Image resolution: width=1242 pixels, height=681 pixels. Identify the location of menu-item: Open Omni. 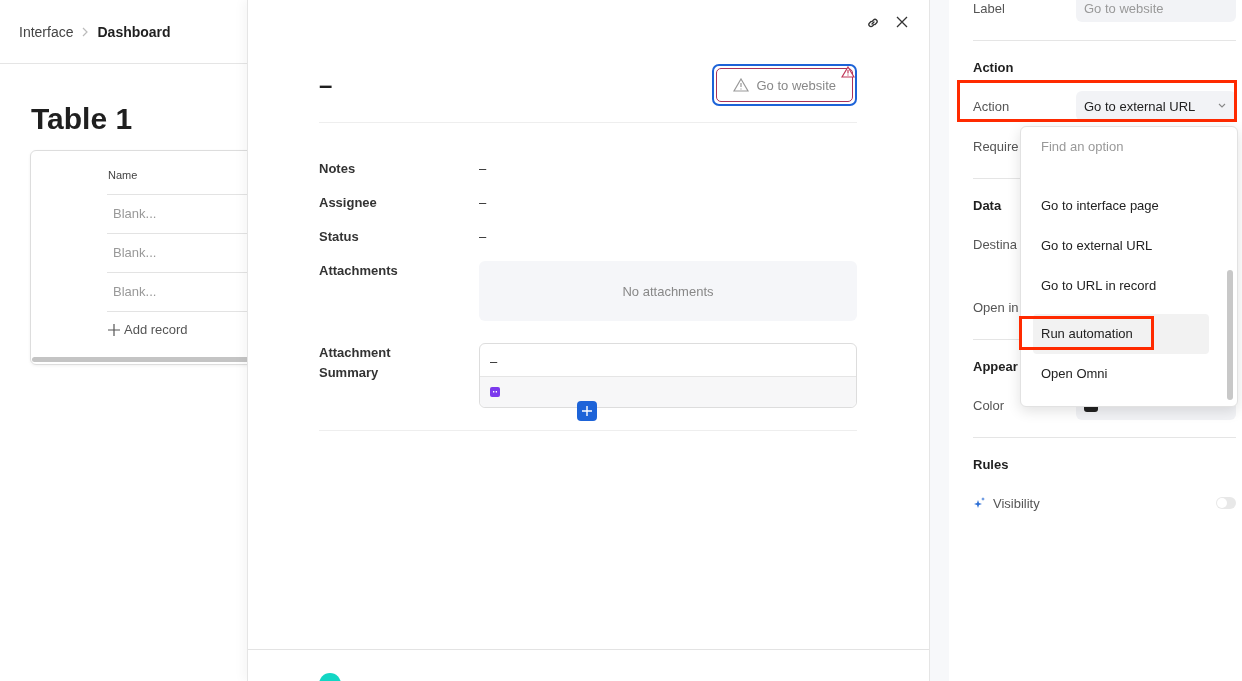
(1121, 374).